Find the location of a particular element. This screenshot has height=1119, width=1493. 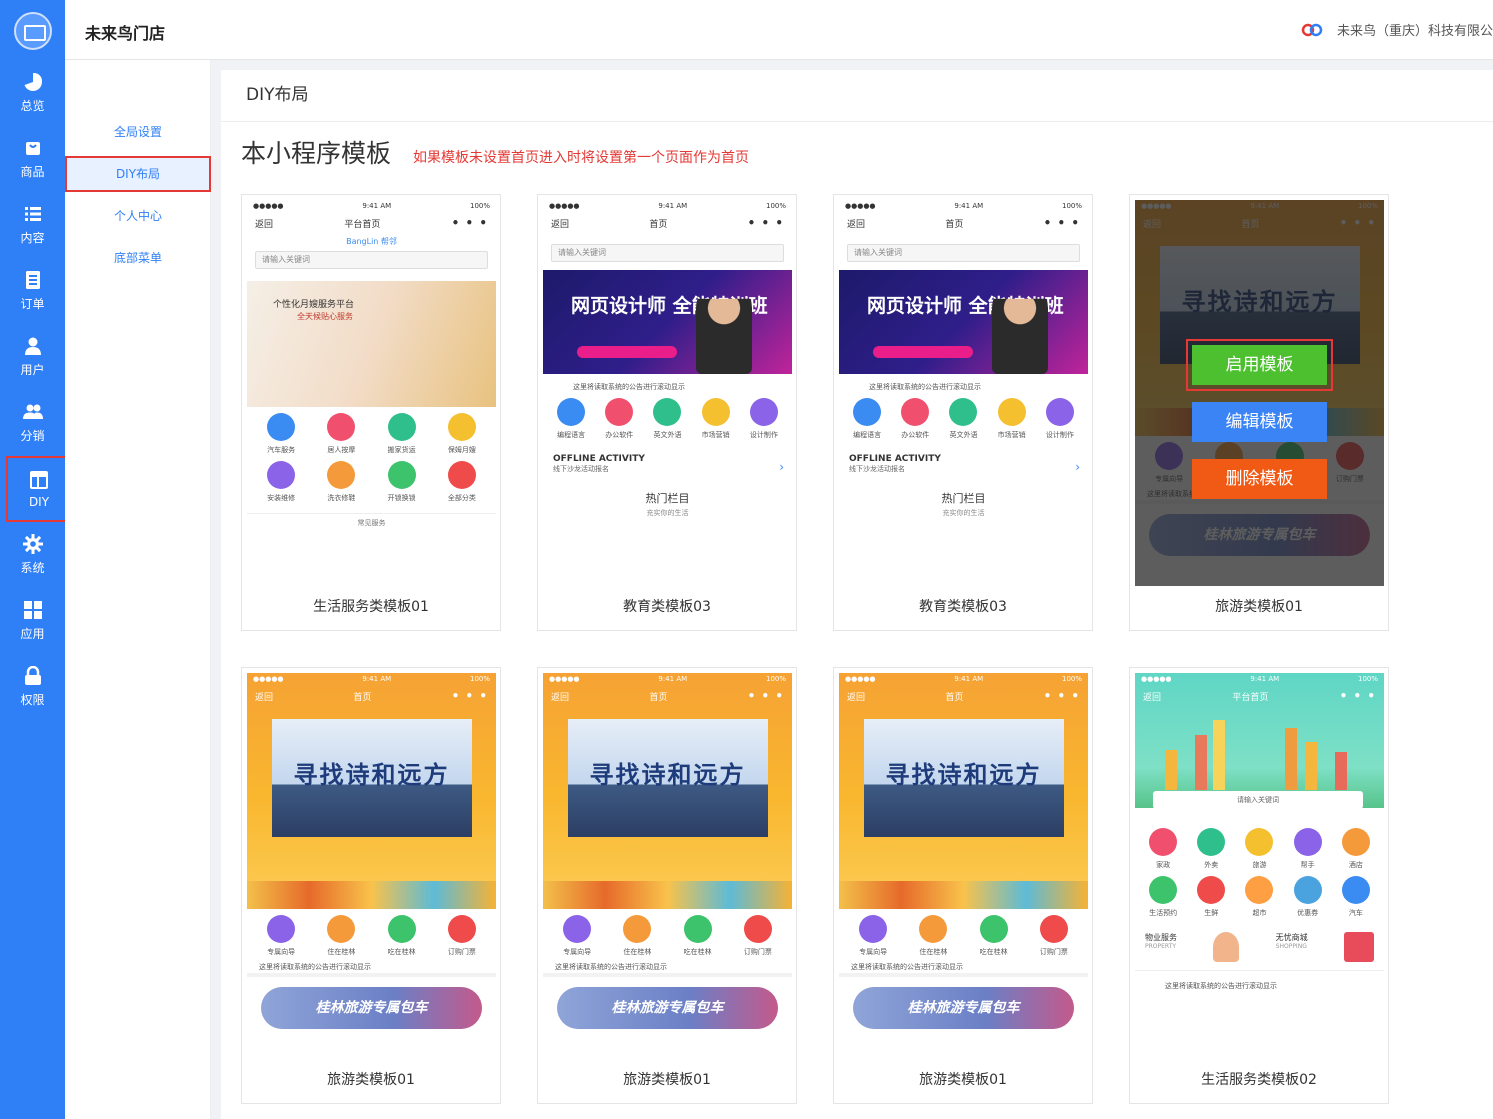

decor-strip is located at coordinates (963, 895).